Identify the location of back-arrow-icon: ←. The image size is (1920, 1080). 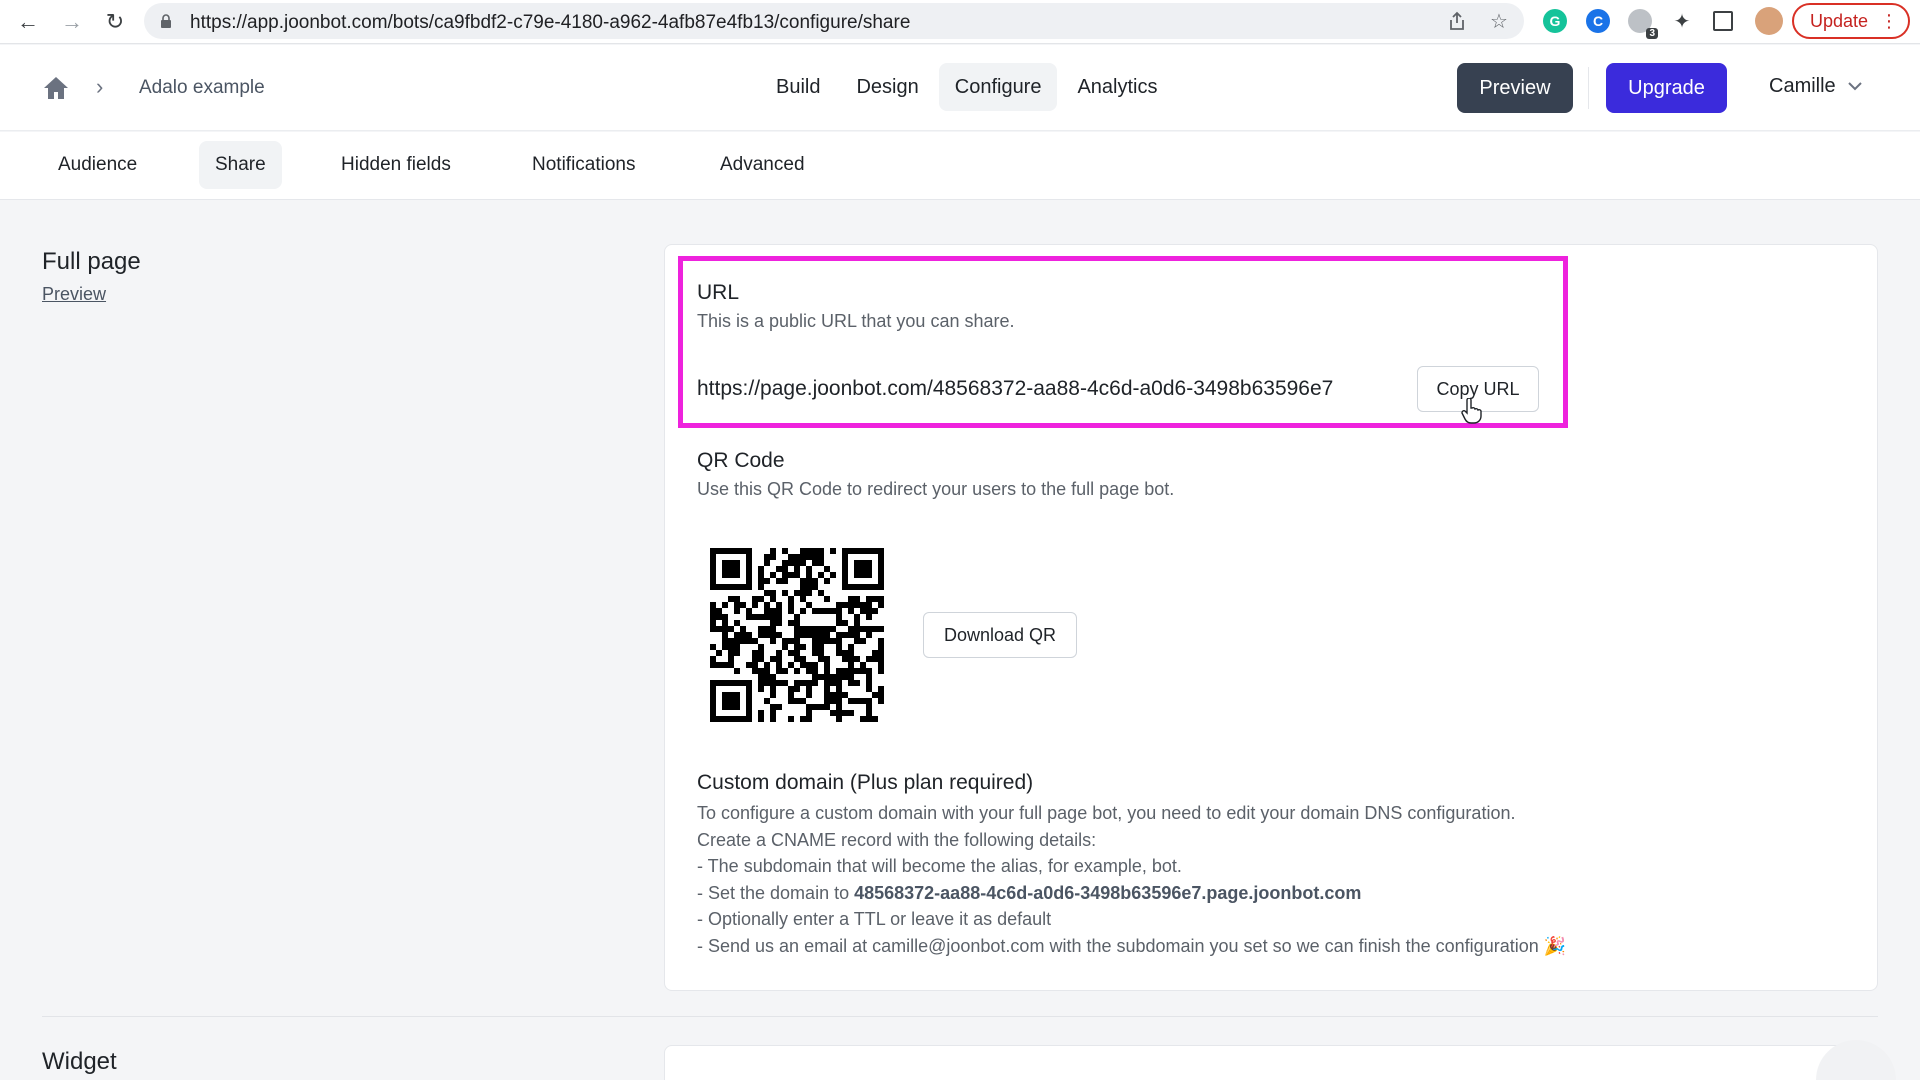
(28, 22).